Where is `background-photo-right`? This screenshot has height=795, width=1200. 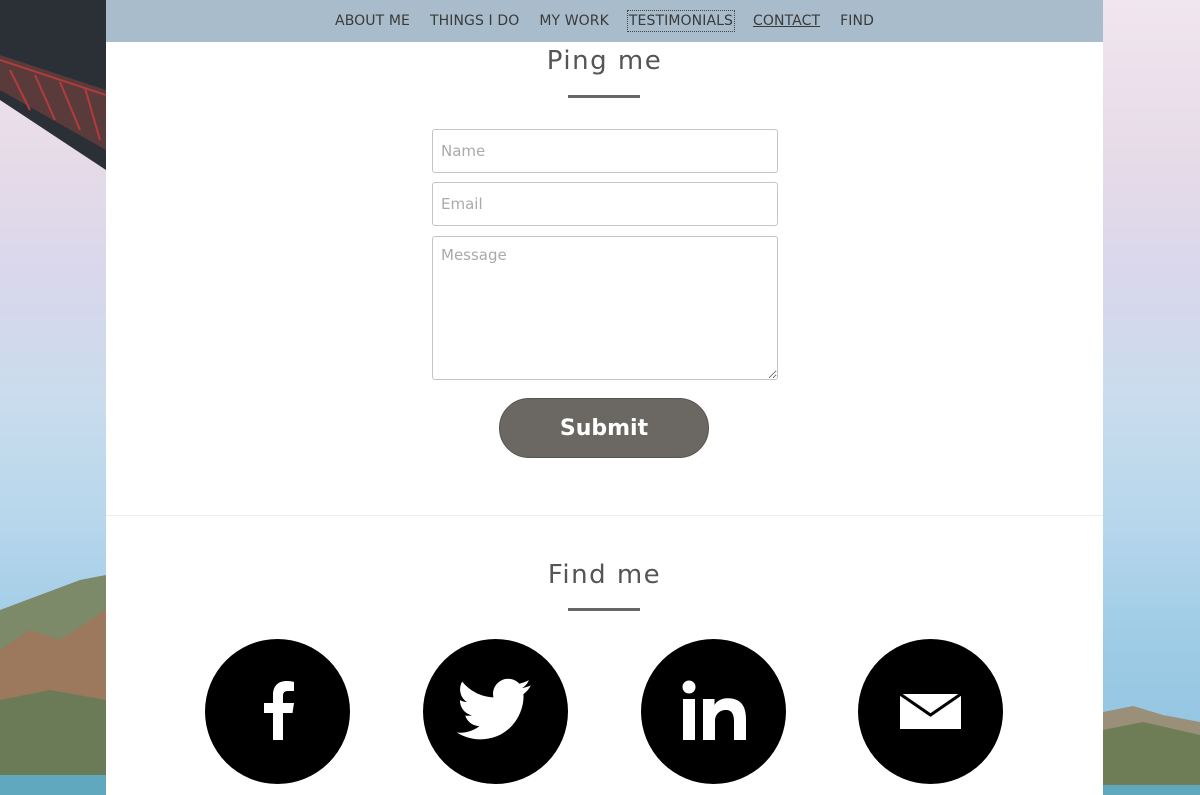
background-photo-right is located at coordinates (1151, 397).